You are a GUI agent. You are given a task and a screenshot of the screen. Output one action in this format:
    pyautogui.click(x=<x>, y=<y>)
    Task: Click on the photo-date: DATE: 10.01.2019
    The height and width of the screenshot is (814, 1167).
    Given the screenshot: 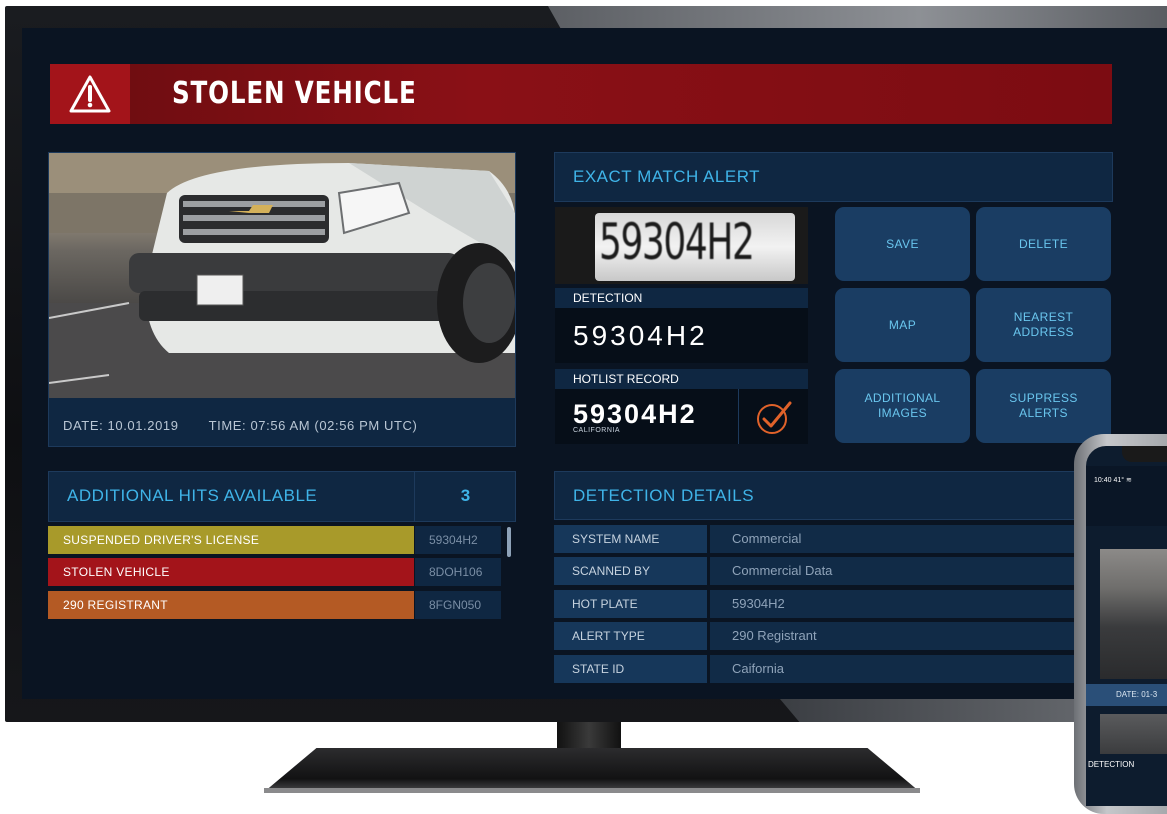 What is the action you would take?
    pyautogui.click(x=121, y=425)
    